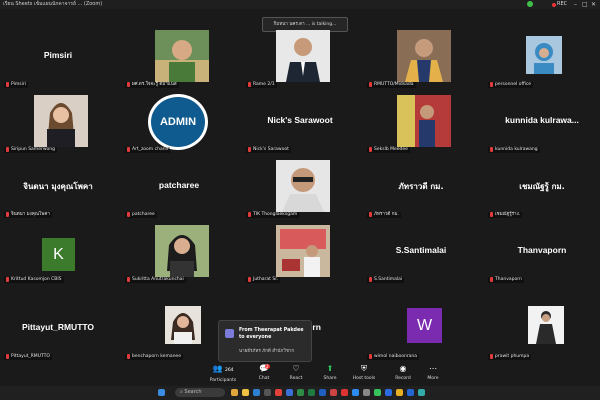 This screenshot has height=400, width=600. What do you see at coordinates (152, 85) in the screenshot?
I see `participant-label: ผศ.ดร.ใจจะรู้ ตมาแนส` at bounding box center [152, 85].